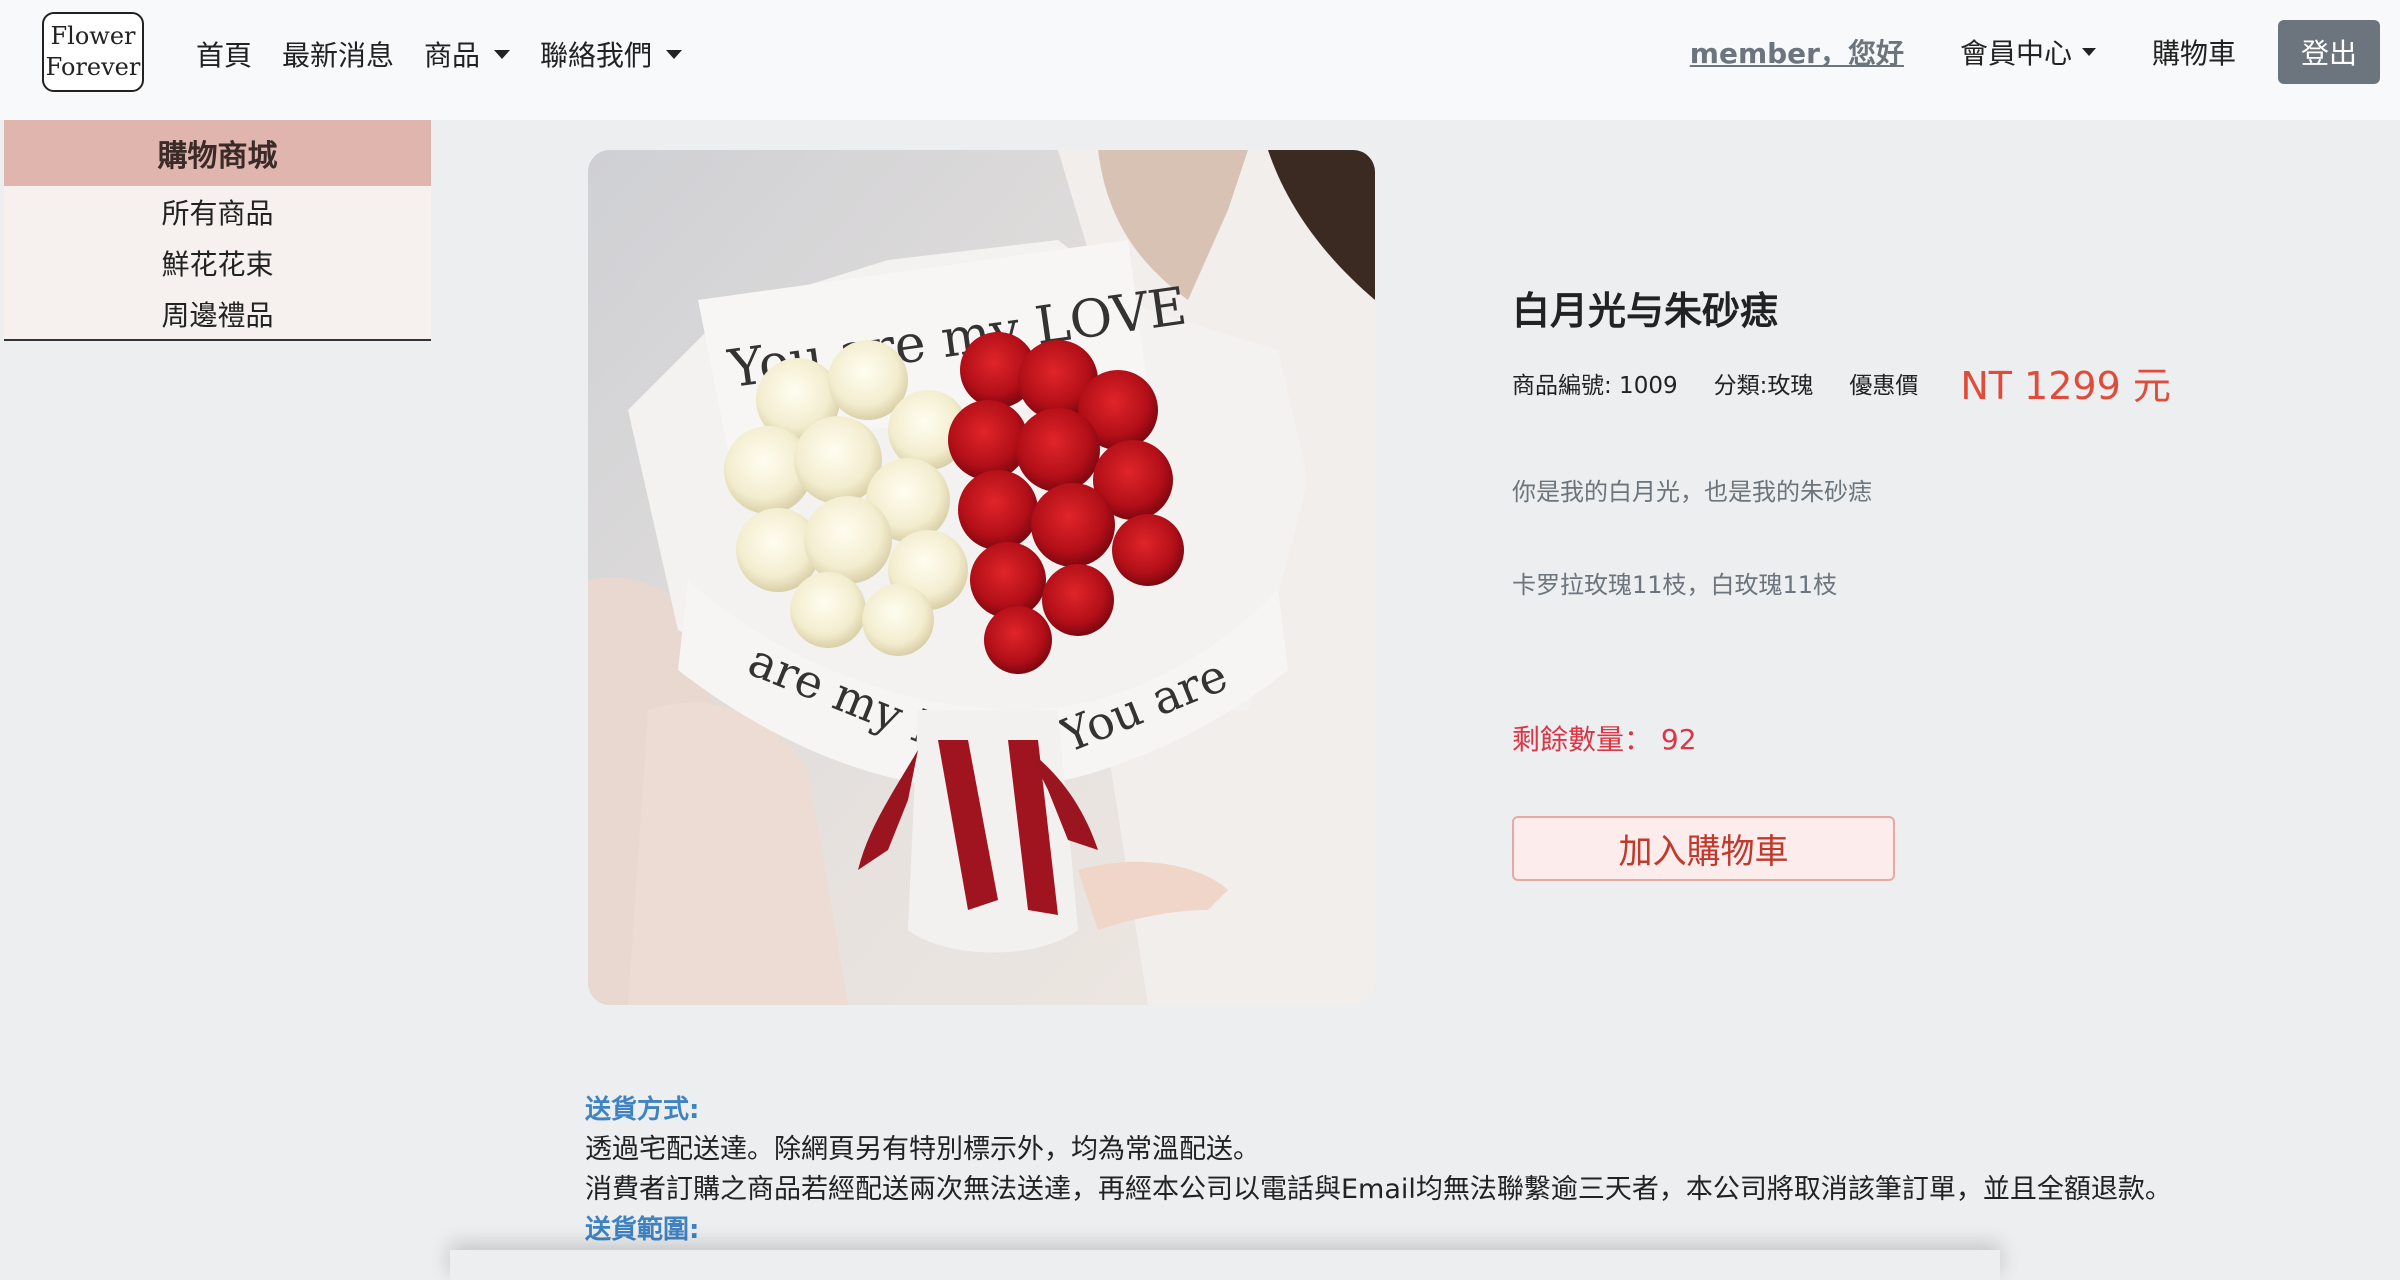  I want to click on product-meta: 商品編號: 1009 分類:玫瑰 優惠價 NT 1299 元, so click(1859, 382).